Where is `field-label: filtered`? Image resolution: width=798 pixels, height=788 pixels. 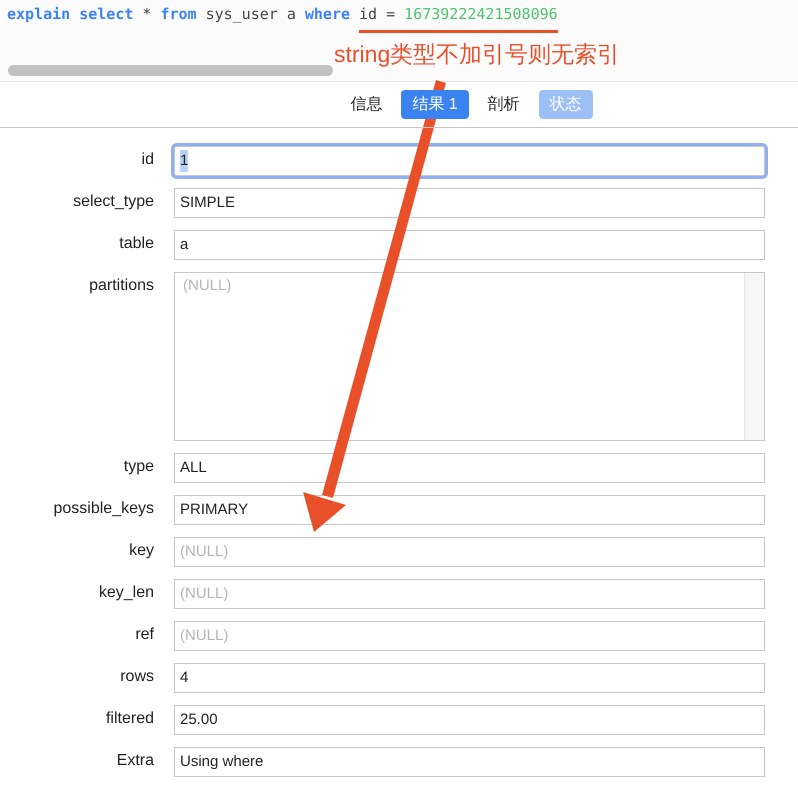 field-label: filtered is located at coordinates (130, 718).